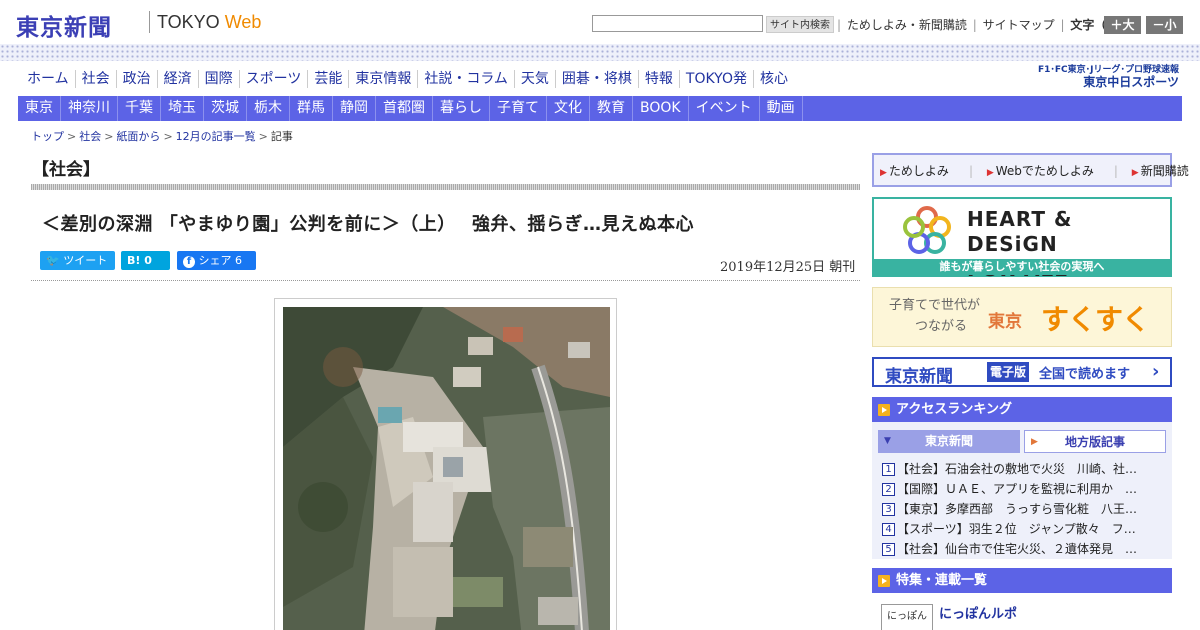 The width and height of the screenshot is (1200, 630). I want to click on facebook-share-button: f シェア 6, so click(216, 260).